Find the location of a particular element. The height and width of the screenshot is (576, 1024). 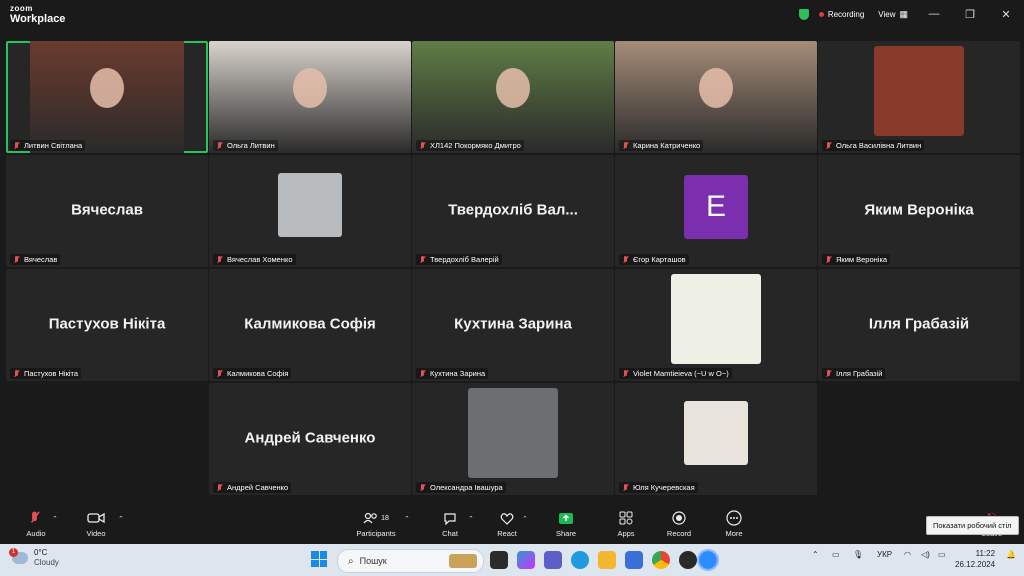

weather-widget: 1 0°C Cloudy is located at coordinates (34, 558).